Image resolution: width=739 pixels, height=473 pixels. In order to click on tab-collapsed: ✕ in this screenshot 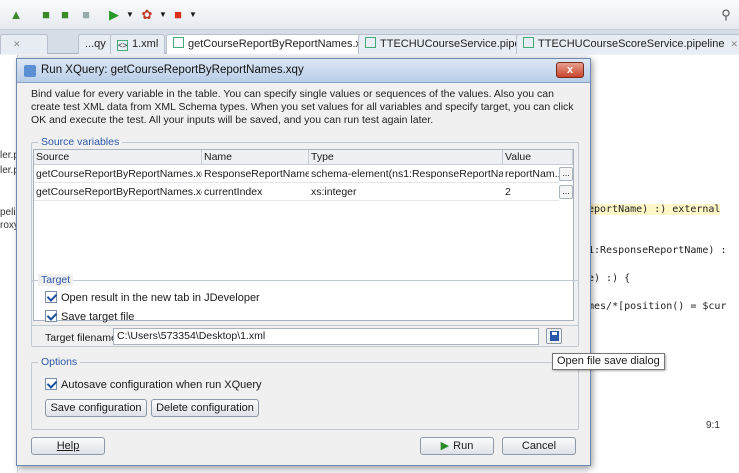, I will do `click(24, 44)`.